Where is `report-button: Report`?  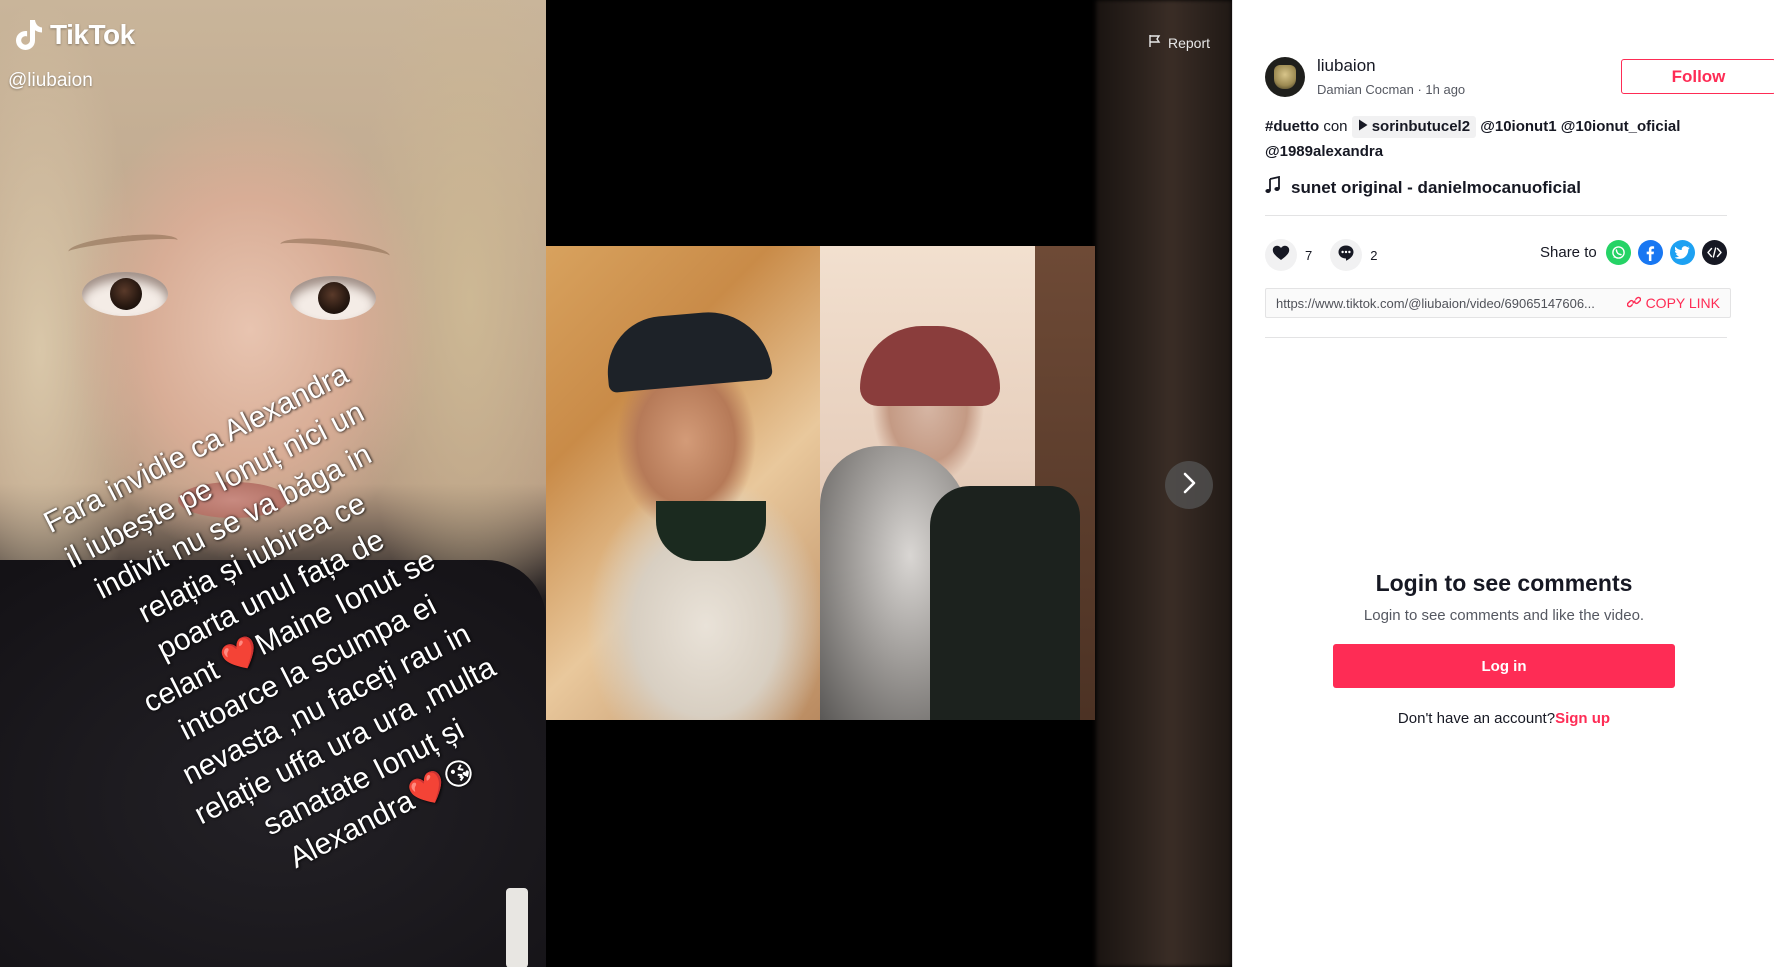 report-button: Report is located at coordinates (1179, 42).